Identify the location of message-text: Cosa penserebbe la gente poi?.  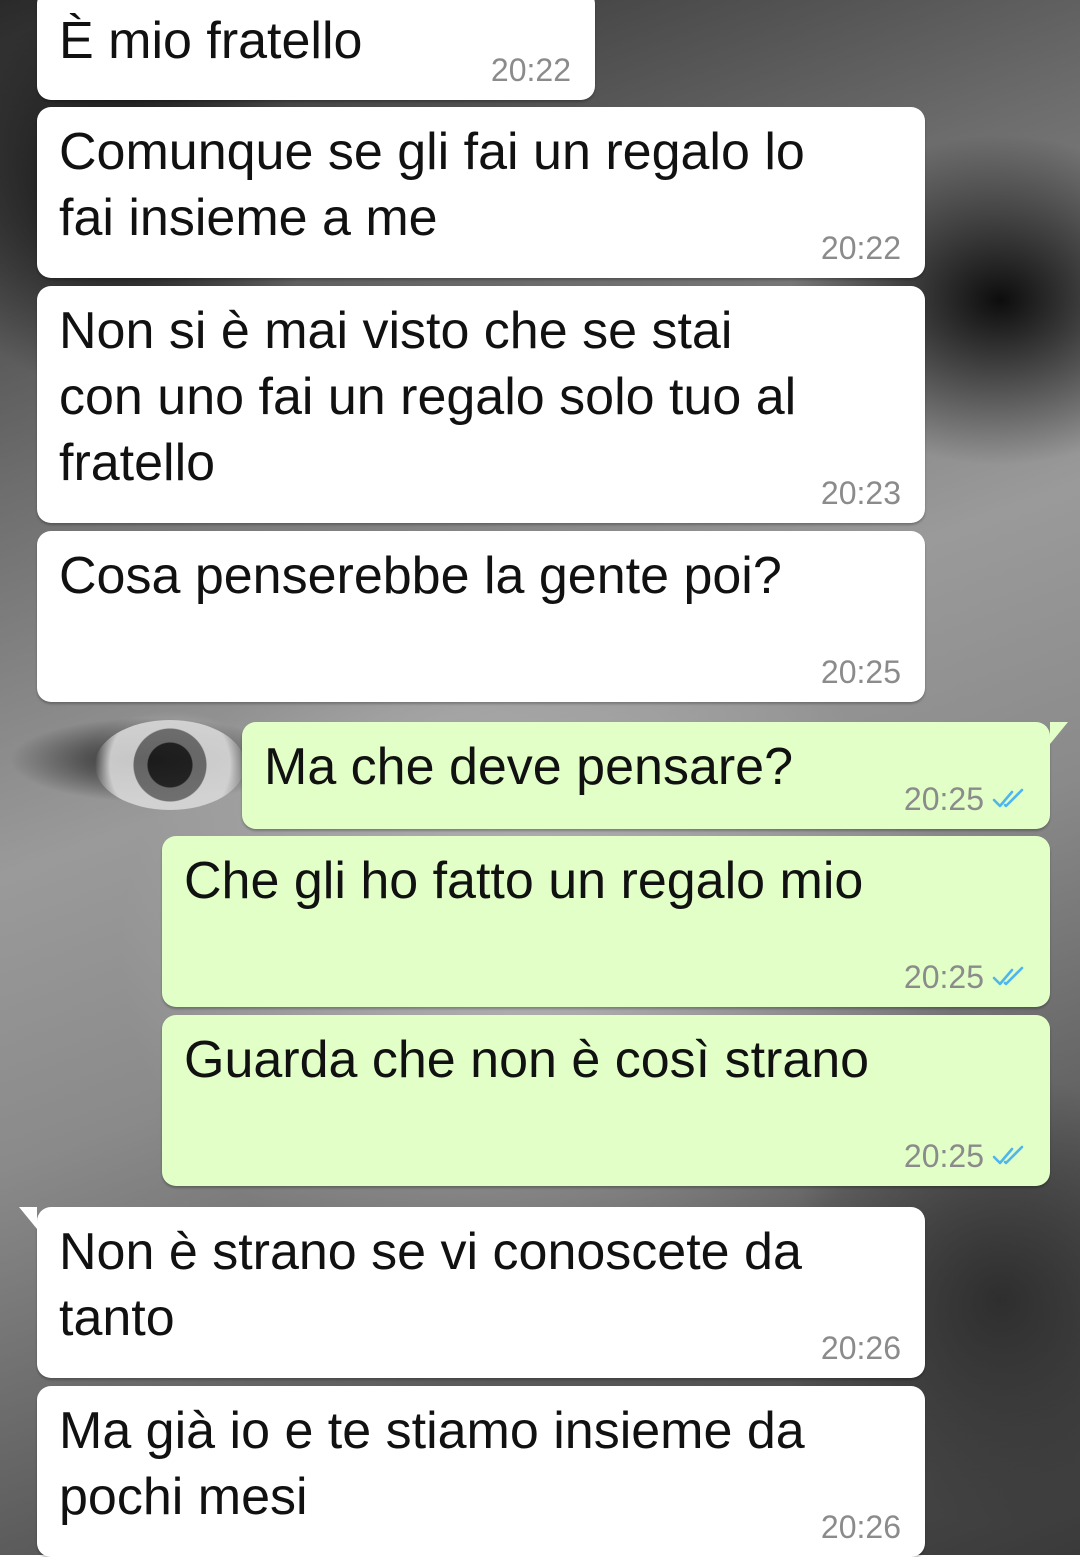
(420, 576).